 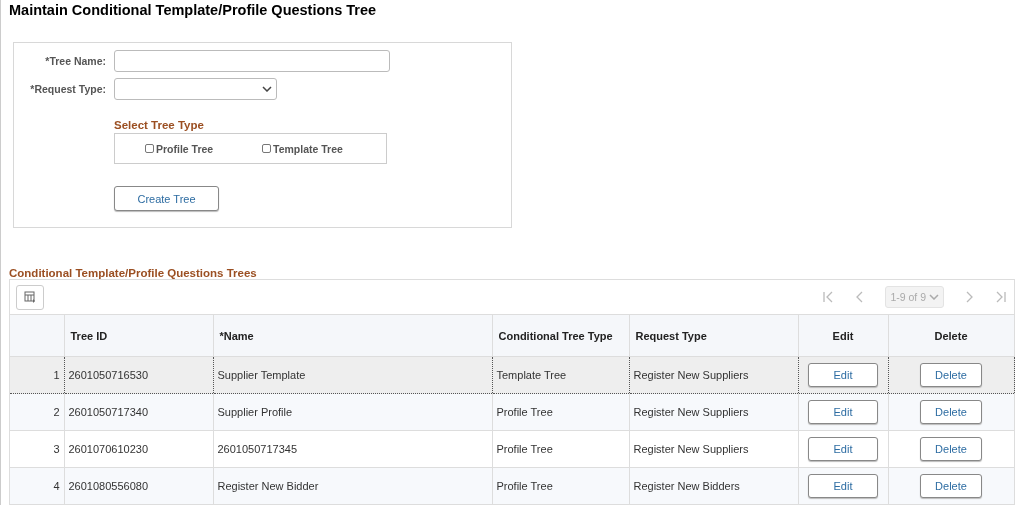 What do you see at coordinates (713, 486) in the screenshot?
I see `table-cell: Register New Bidders` at bounding box center [713, 486].